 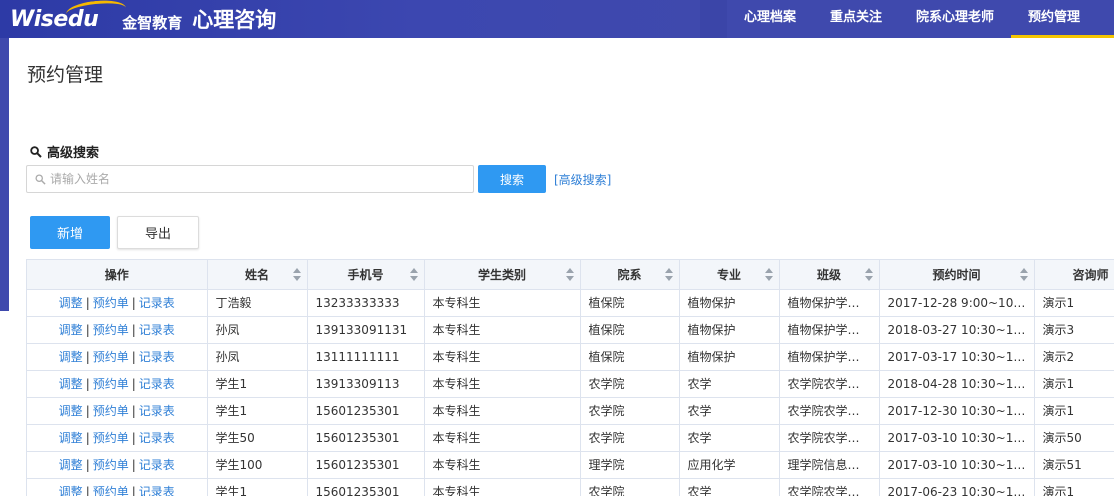 What do you see at coordinates (1074, 438) in the screenshot?
I see `cell-counselor: 演示50` at bounding box center [1074, 438].